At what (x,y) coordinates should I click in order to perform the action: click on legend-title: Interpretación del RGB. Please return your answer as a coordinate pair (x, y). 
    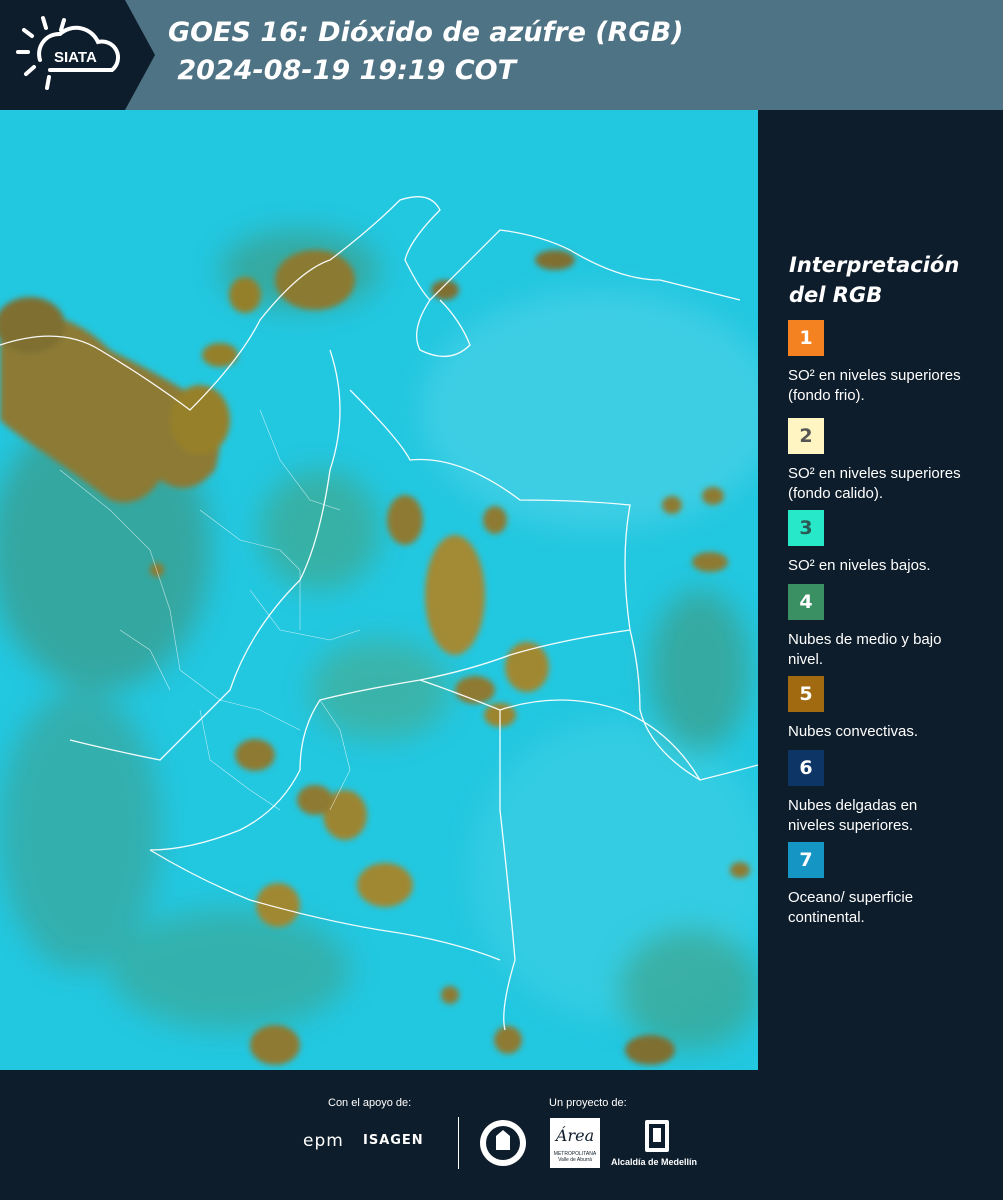
    Looking at the image, I should click on (889, 280).